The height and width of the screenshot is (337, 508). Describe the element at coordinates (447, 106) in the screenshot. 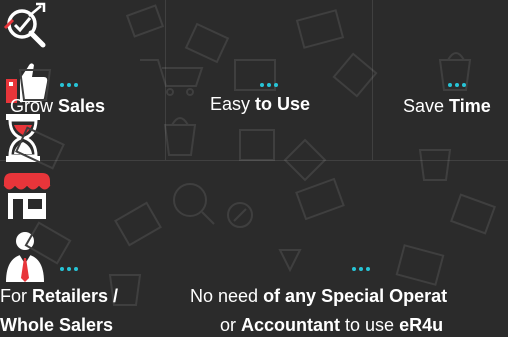

I see `feature-label: Save Time` at that location.